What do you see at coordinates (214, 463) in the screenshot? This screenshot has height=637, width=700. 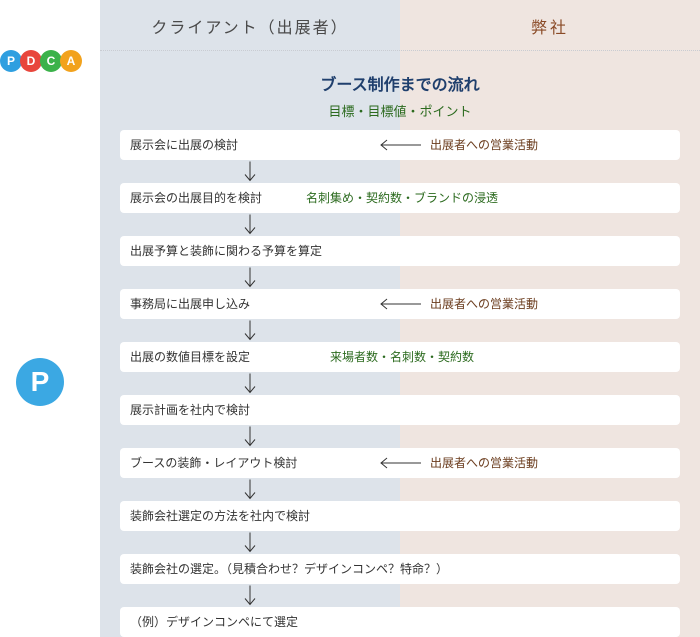 I see `flow-step-label: ブースの装飾・レイアウト検討` at bounding box center [214, 463].